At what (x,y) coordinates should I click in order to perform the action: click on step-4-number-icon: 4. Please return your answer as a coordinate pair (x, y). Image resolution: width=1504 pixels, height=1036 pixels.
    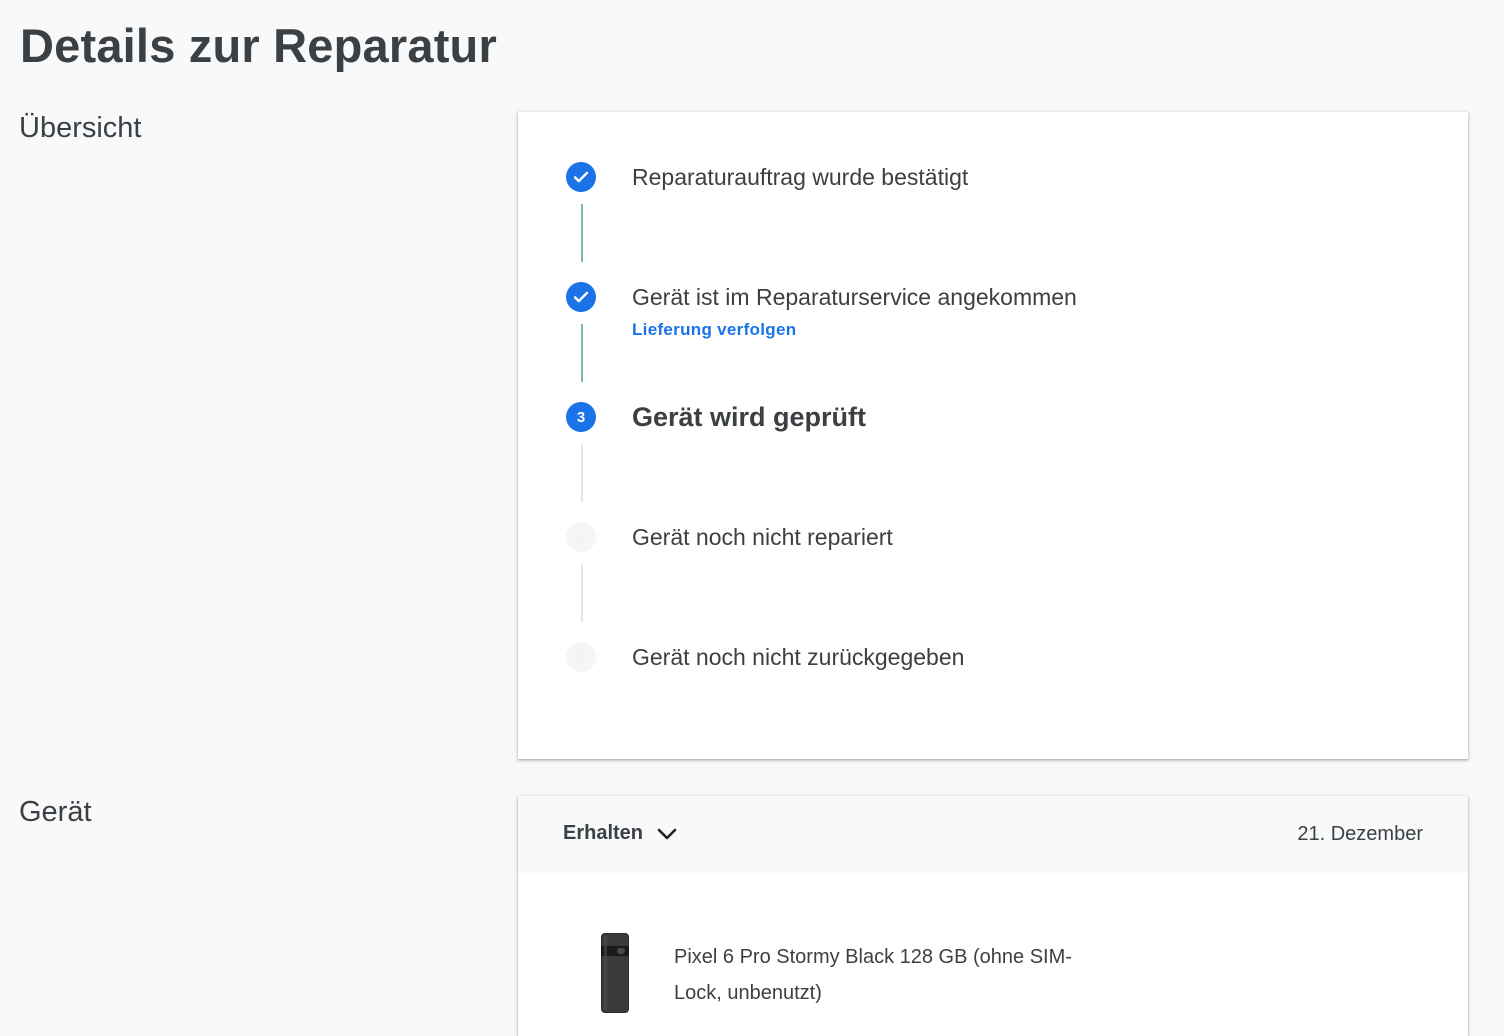
    Looking at the image, I should click on (581, 537).